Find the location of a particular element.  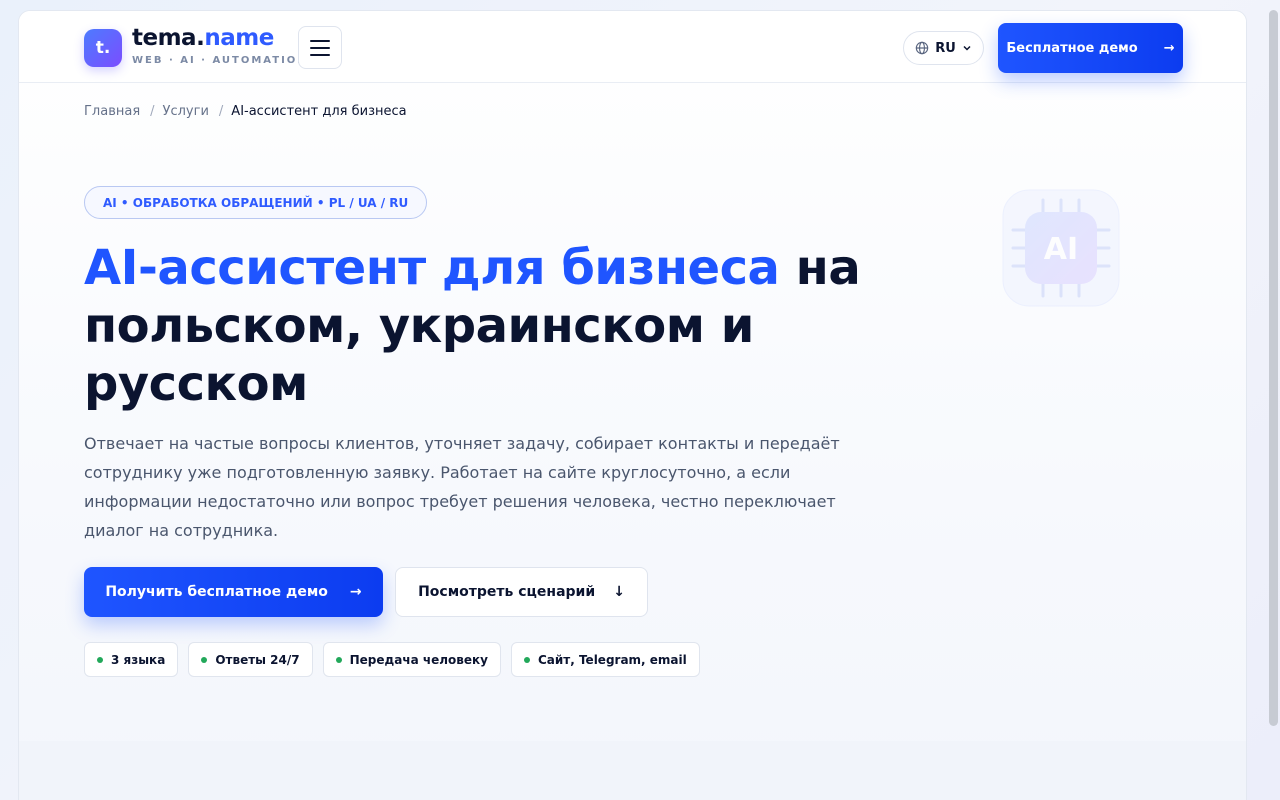

ai-chip-label: AI is located at coordinates (1061, 249).